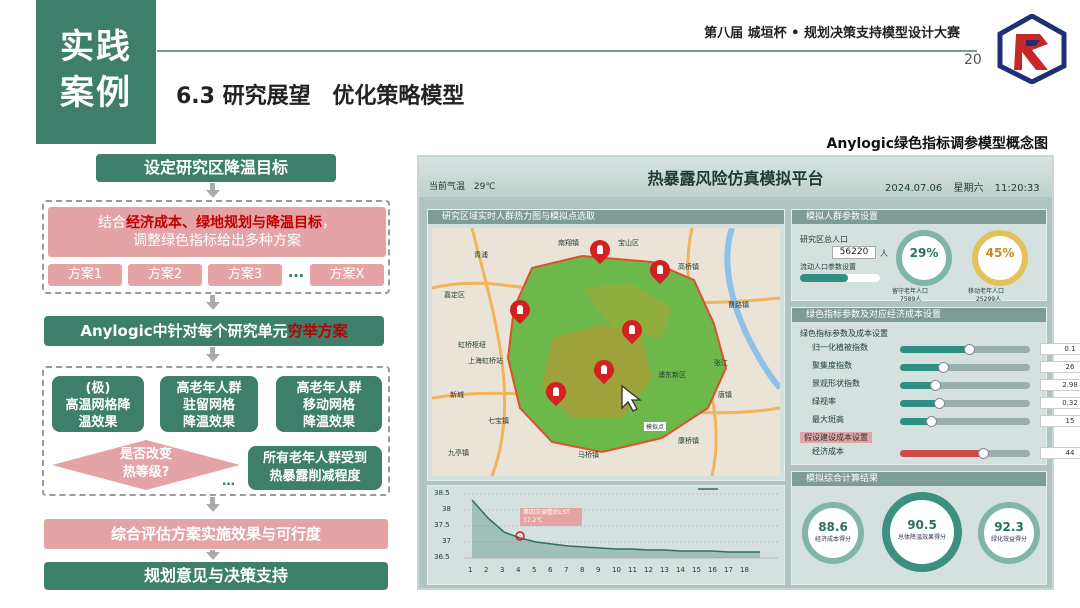  What do you see at coordinates (854, 252) in the screenshot?
I see `total-pop-input: 56220` at bounding box center [854, 252].